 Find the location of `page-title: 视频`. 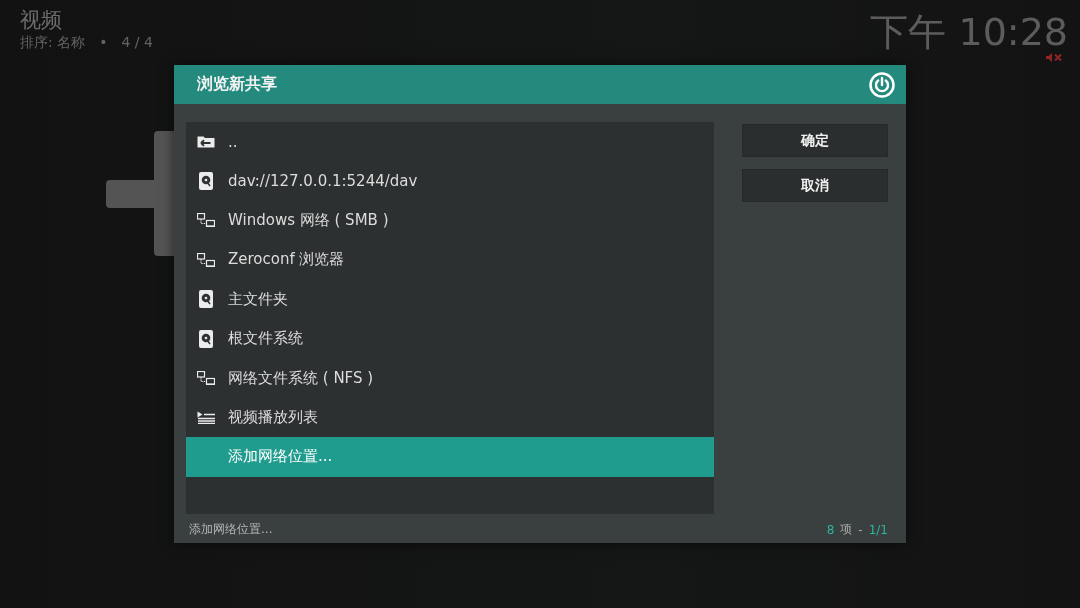

page-title: 视频 is located at coordinates (41, 20).